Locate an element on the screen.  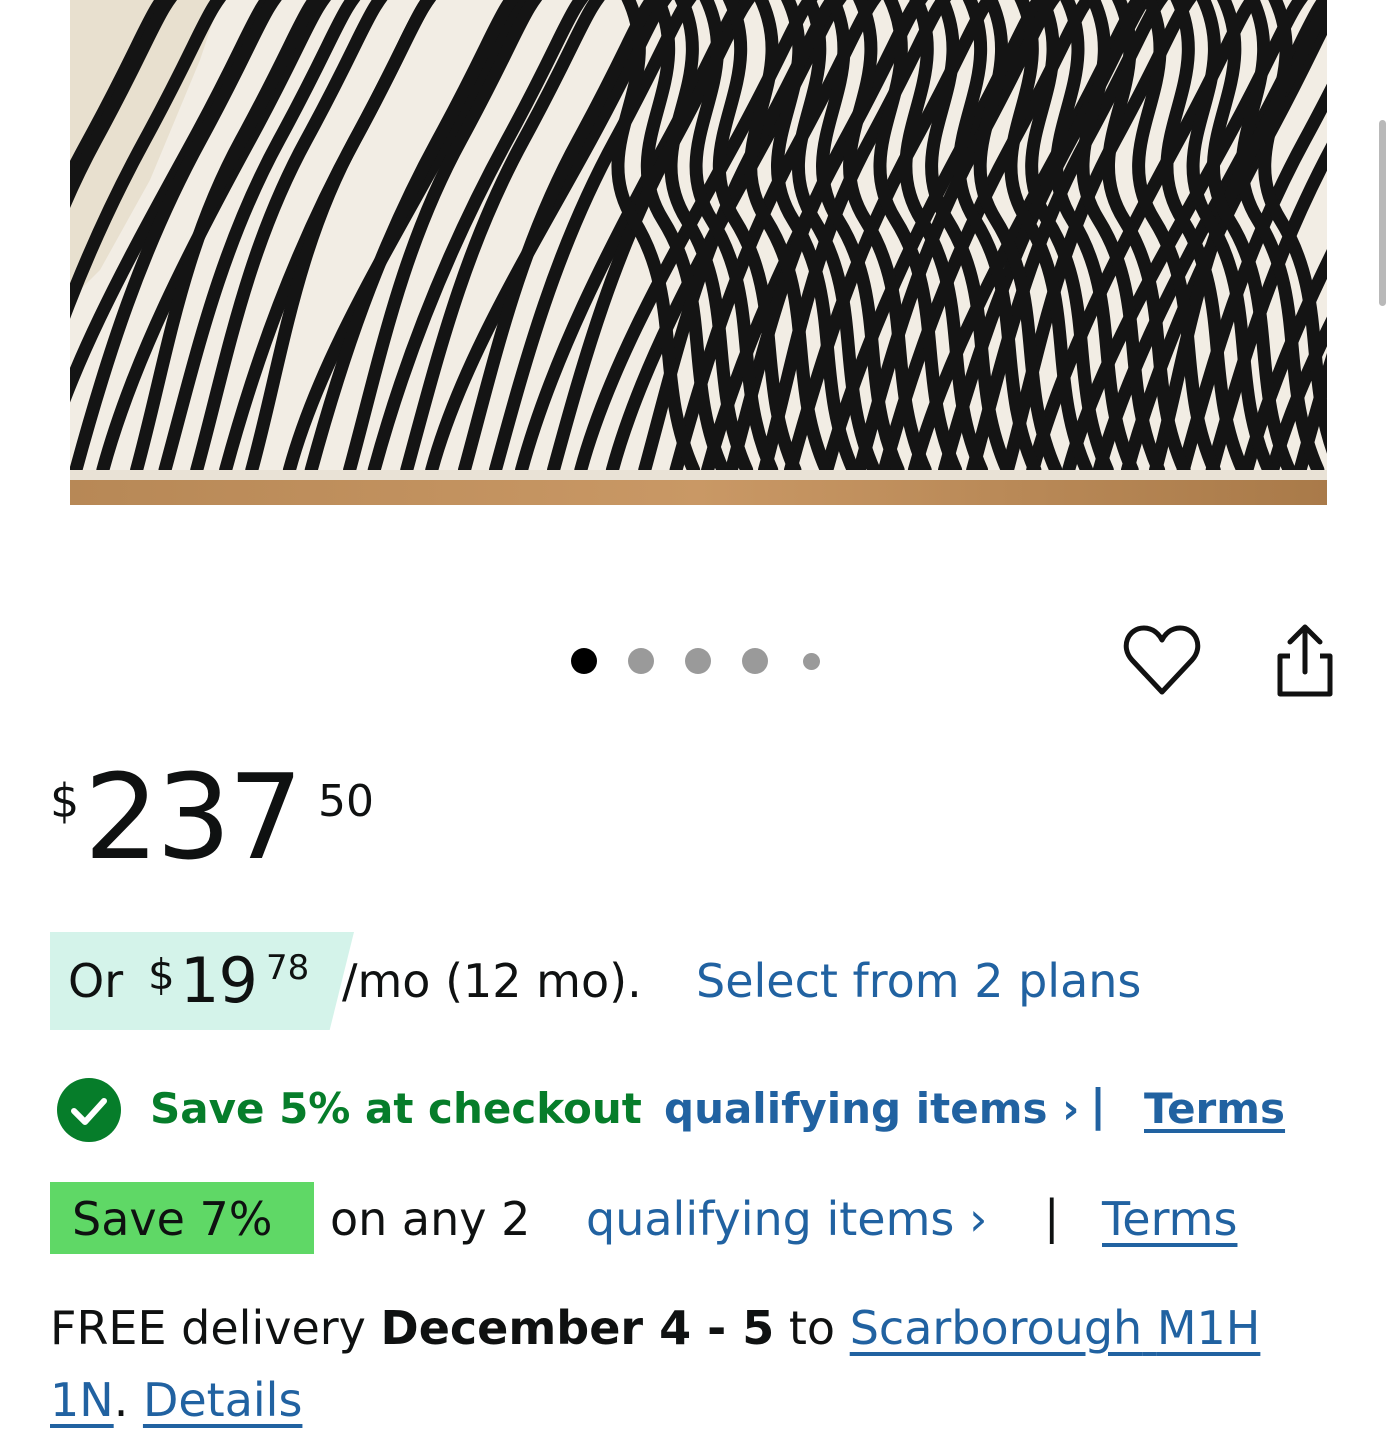
share-icon is located at coordinates (1304, 661).